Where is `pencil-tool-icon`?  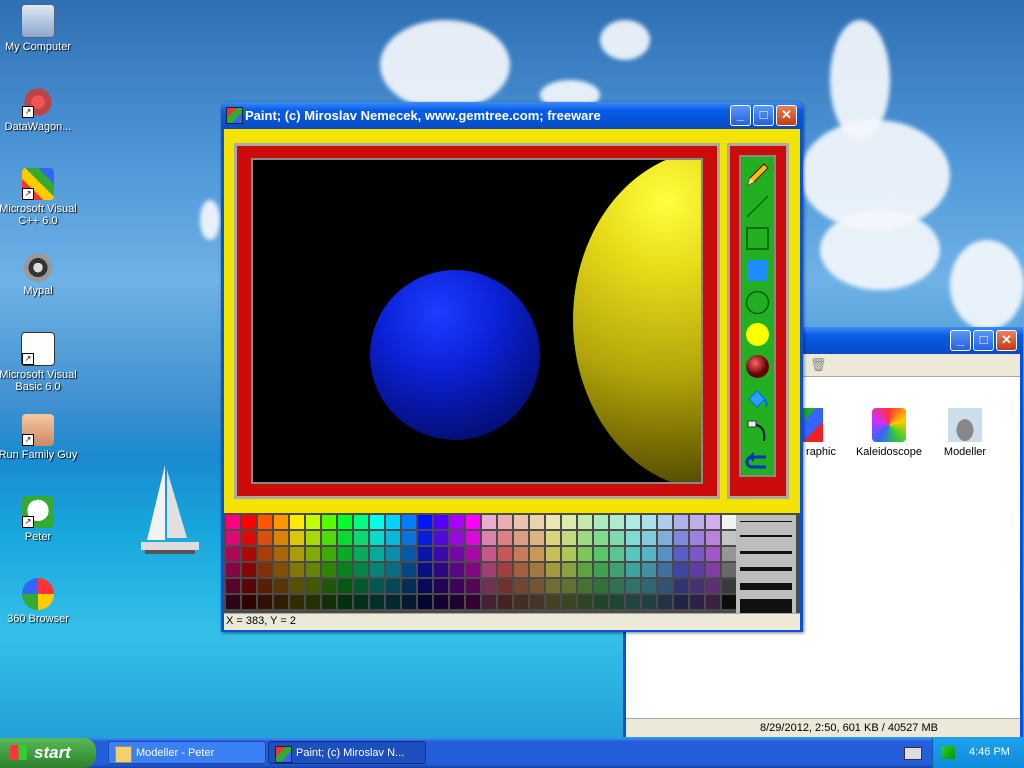
pencil-tool-icon is located at coordinates (757, 174).